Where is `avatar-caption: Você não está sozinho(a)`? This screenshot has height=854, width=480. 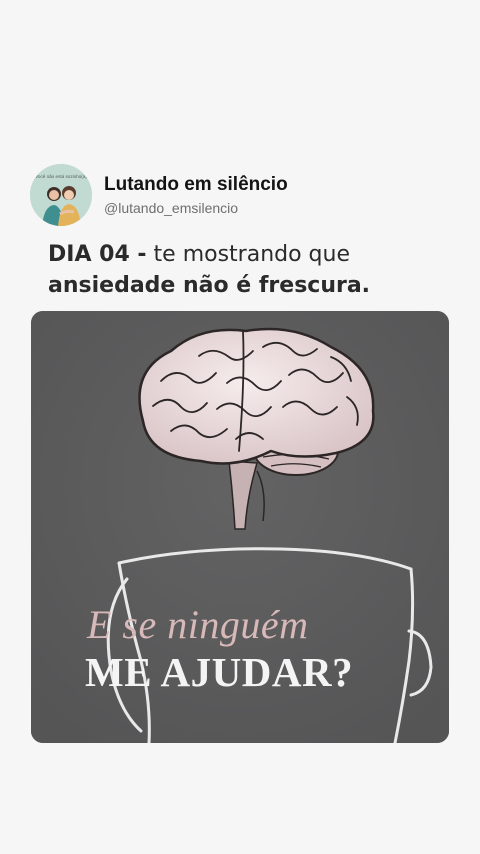 avatar-caption: Você não está sozinho(a) is located at coordinates (61, 176).